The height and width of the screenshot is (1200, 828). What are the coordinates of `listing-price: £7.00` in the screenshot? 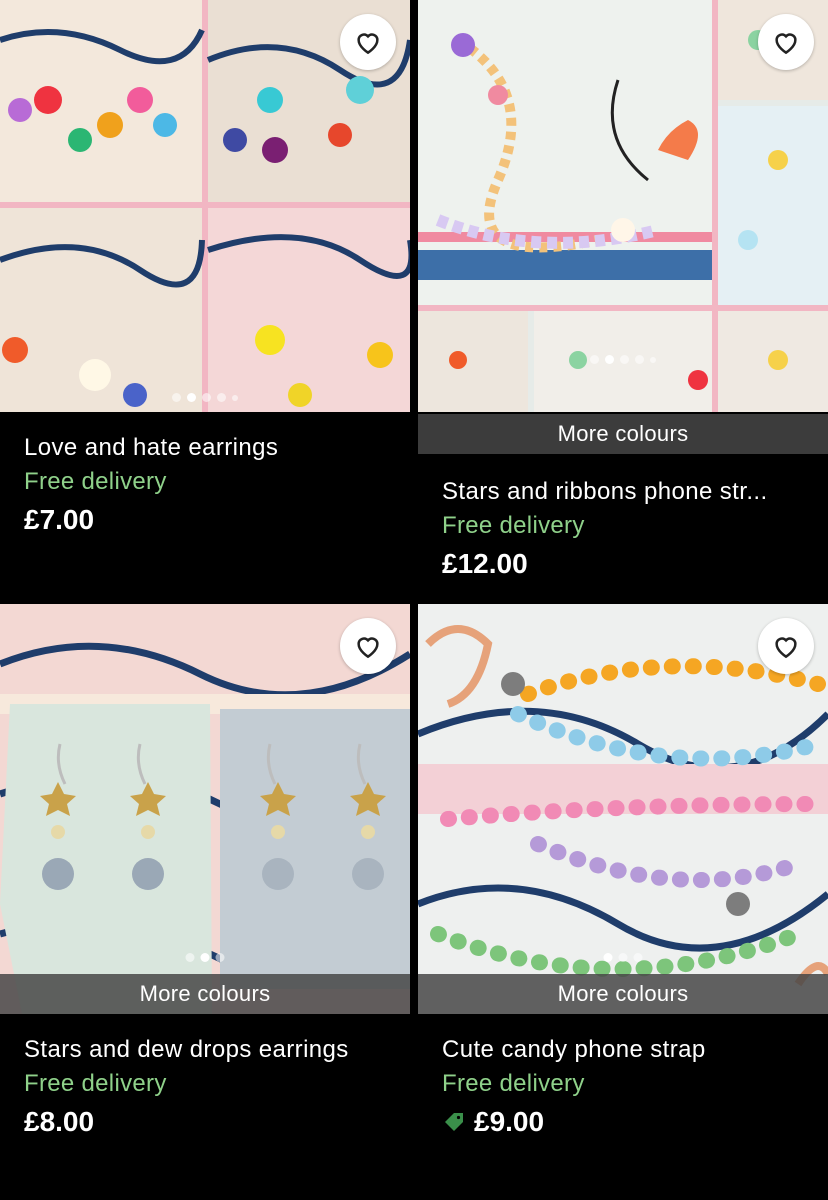 It's located at (205, 520).